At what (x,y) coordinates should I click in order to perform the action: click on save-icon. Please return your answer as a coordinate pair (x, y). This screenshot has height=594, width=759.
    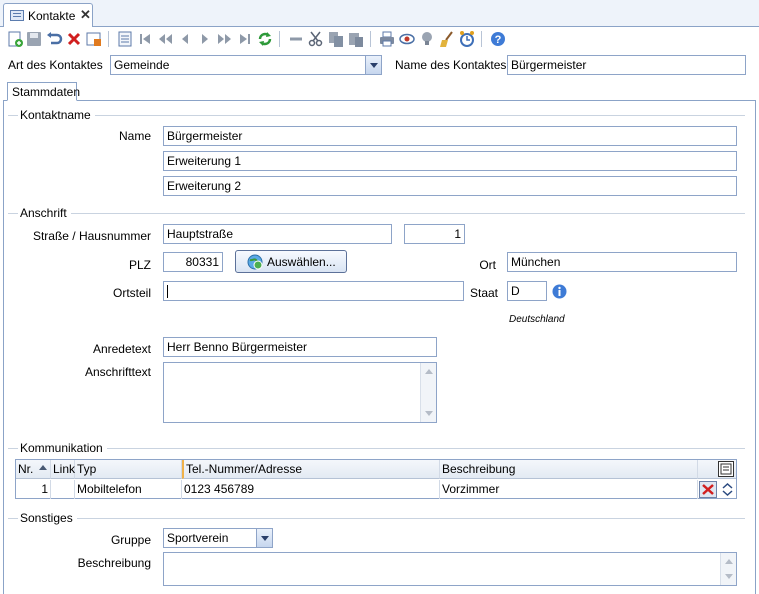
    Looking at the image, I should click on (34, 39).